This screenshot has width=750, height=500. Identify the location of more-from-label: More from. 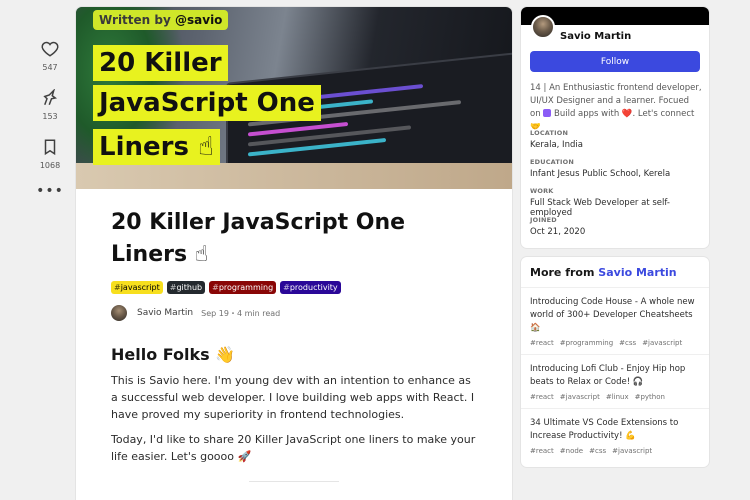
(562, 272).